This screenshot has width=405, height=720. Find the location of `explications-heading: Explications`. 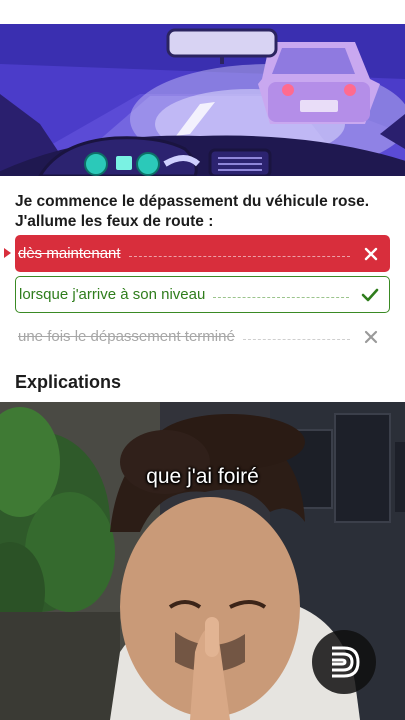

explications-heading: Explications is located at coordinates (68, 382).